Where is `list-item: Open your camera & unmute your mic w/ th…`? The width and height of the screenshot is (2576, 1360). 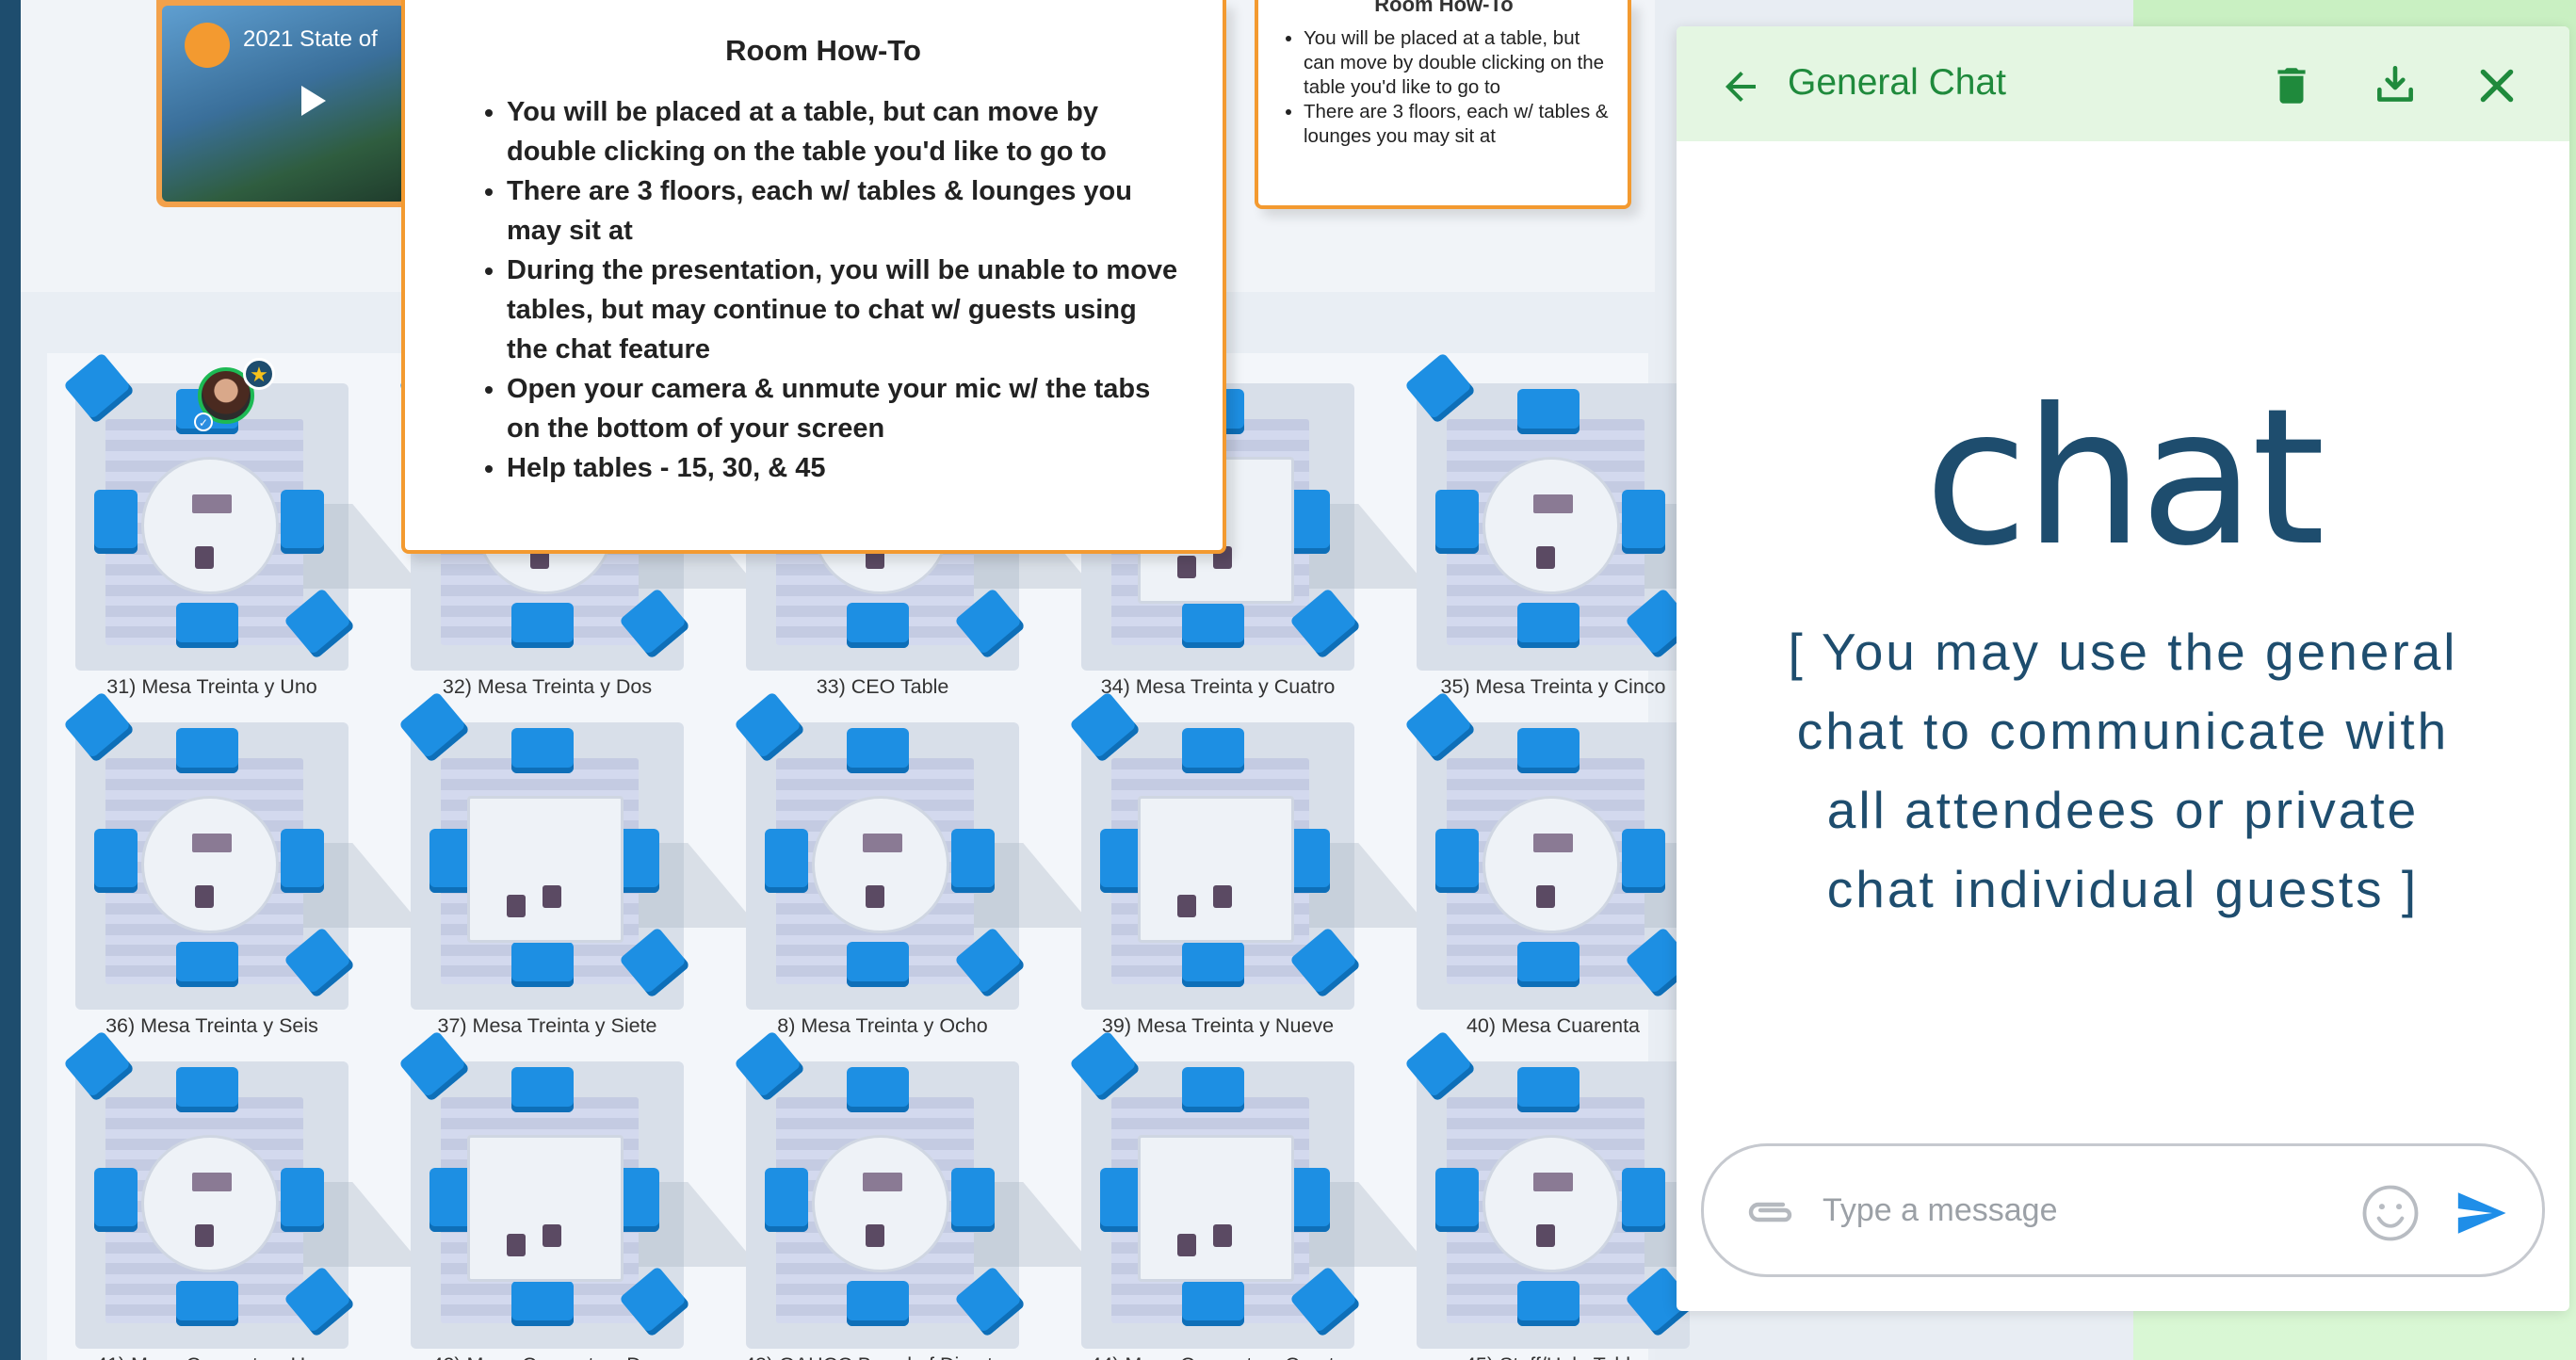 list-item: Open your camera & unmute your mic w/ th… is located at coordinates (846, 408).